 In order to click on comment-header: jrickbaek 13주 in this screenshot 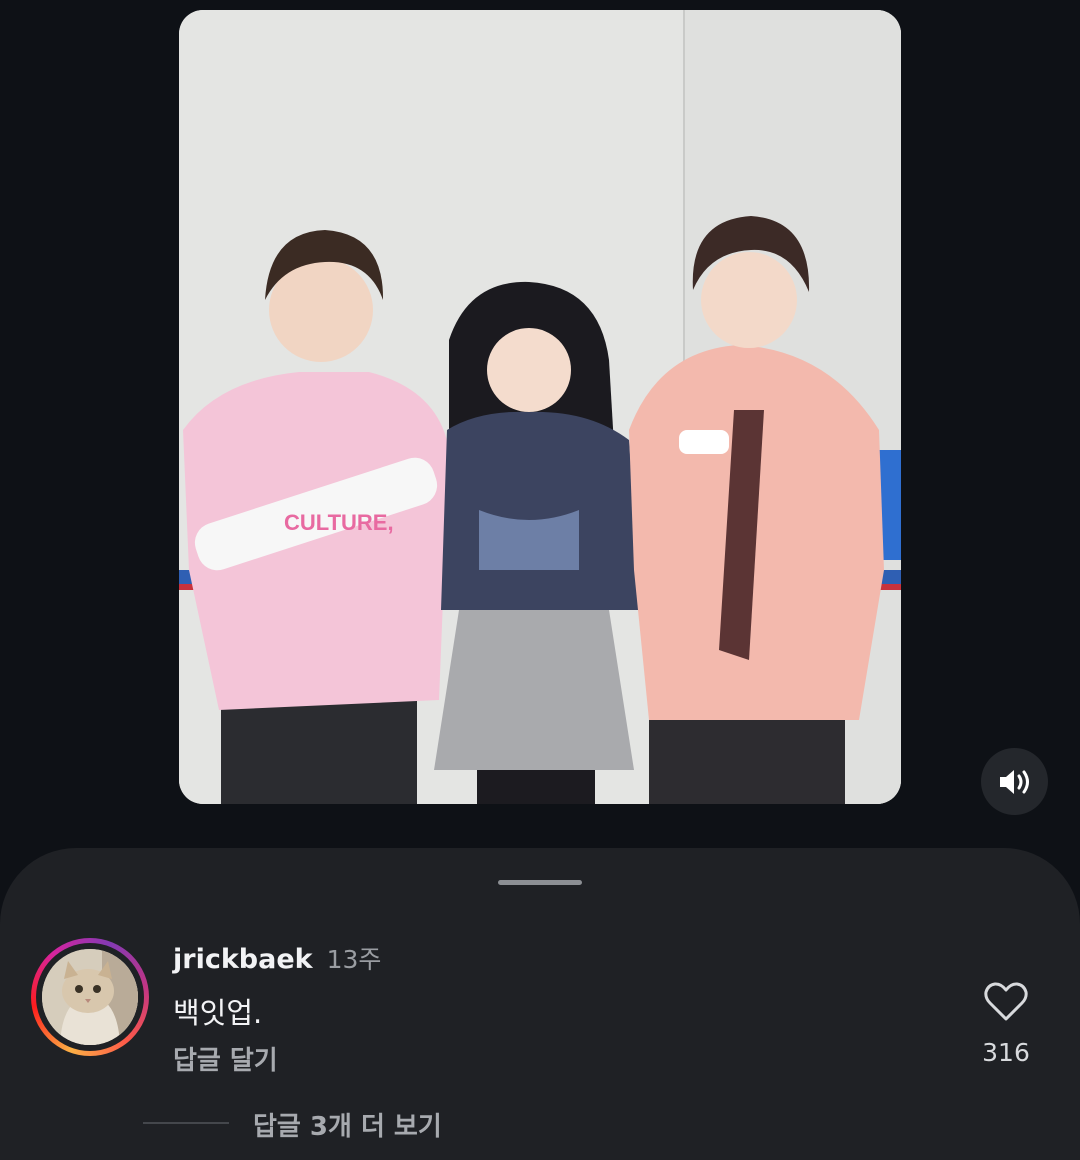, I will do `click(277, 958)`.